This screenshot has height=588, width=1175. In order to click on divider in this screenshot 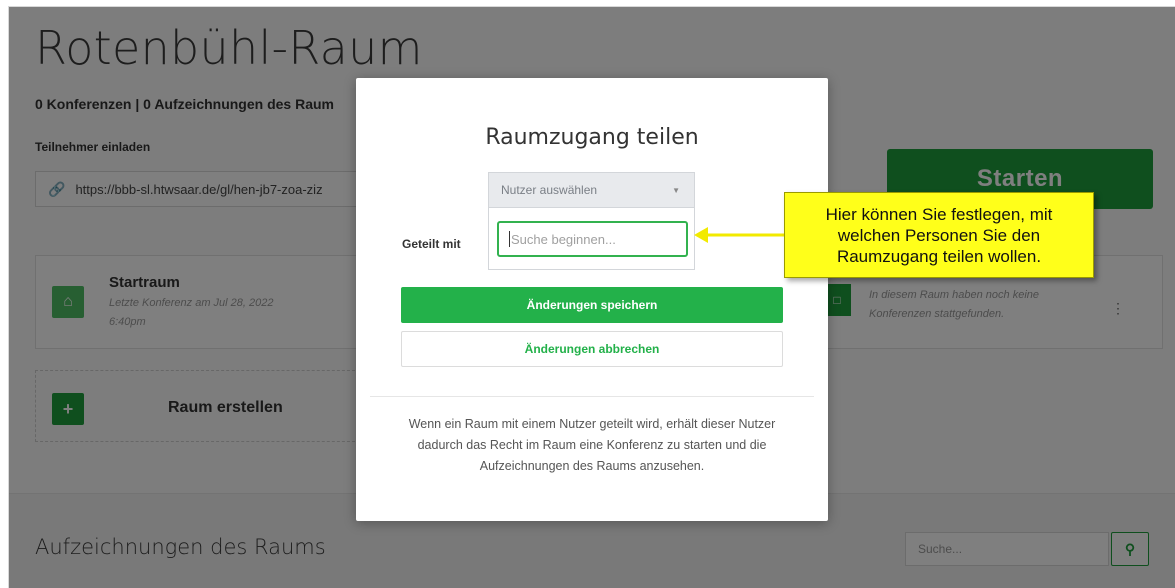, I will do `click(592, 396)`.